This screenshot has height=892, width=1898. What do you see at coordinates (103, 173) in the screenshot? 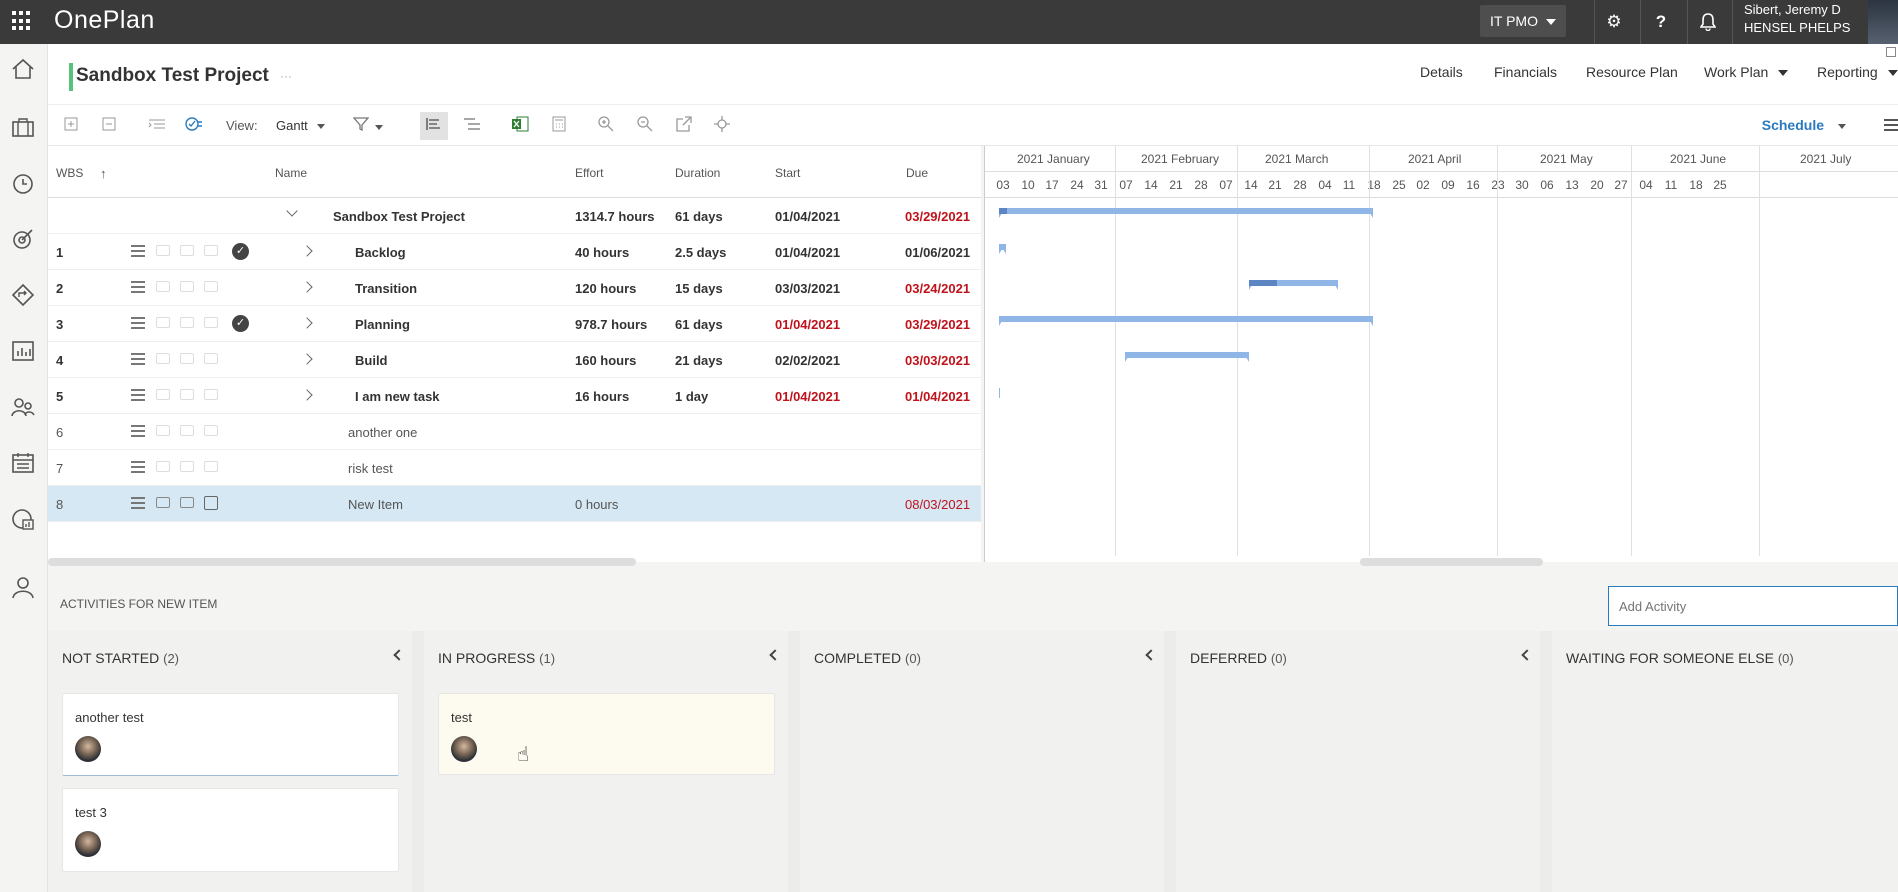
I see `sort-ascending-icon: ↑` at bounding box center [103, 173].